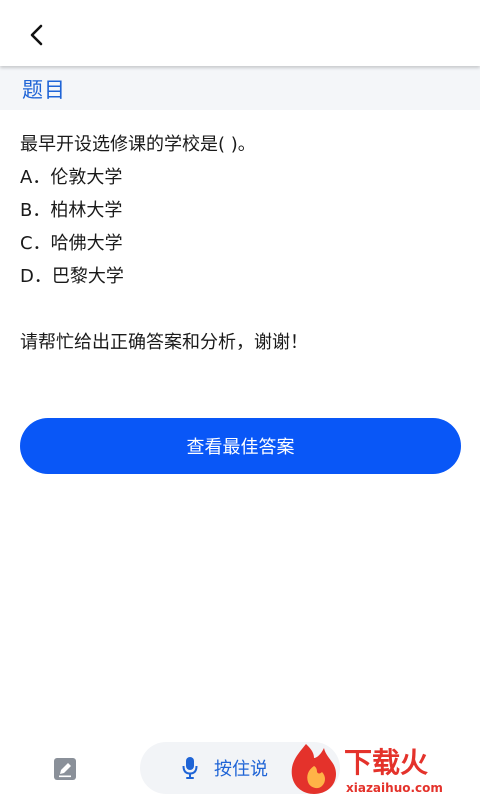 The width and height of the screenshot is (480, 804). Describe the element at coordinates (44, 90) in the screenshot. I see `section-title: 题目` at that location.